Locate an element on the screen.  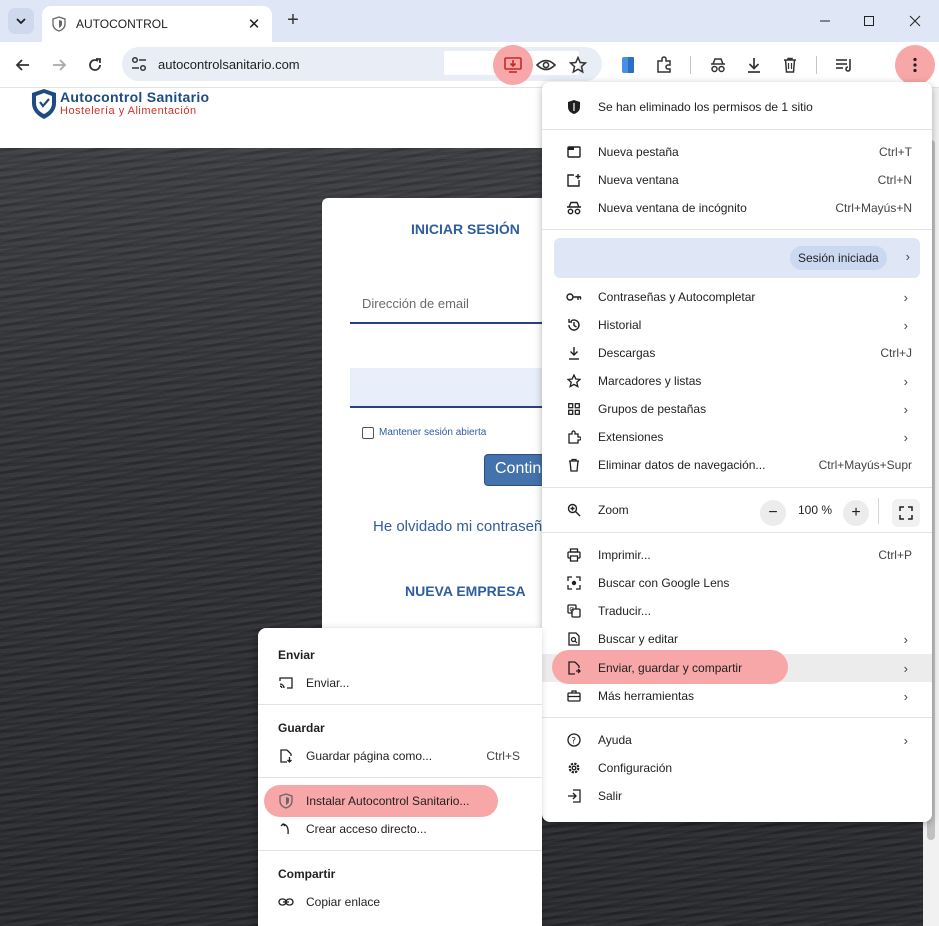
menu-item-bookmarks: Marcadores y listas › is located at coordinates (737, 381).